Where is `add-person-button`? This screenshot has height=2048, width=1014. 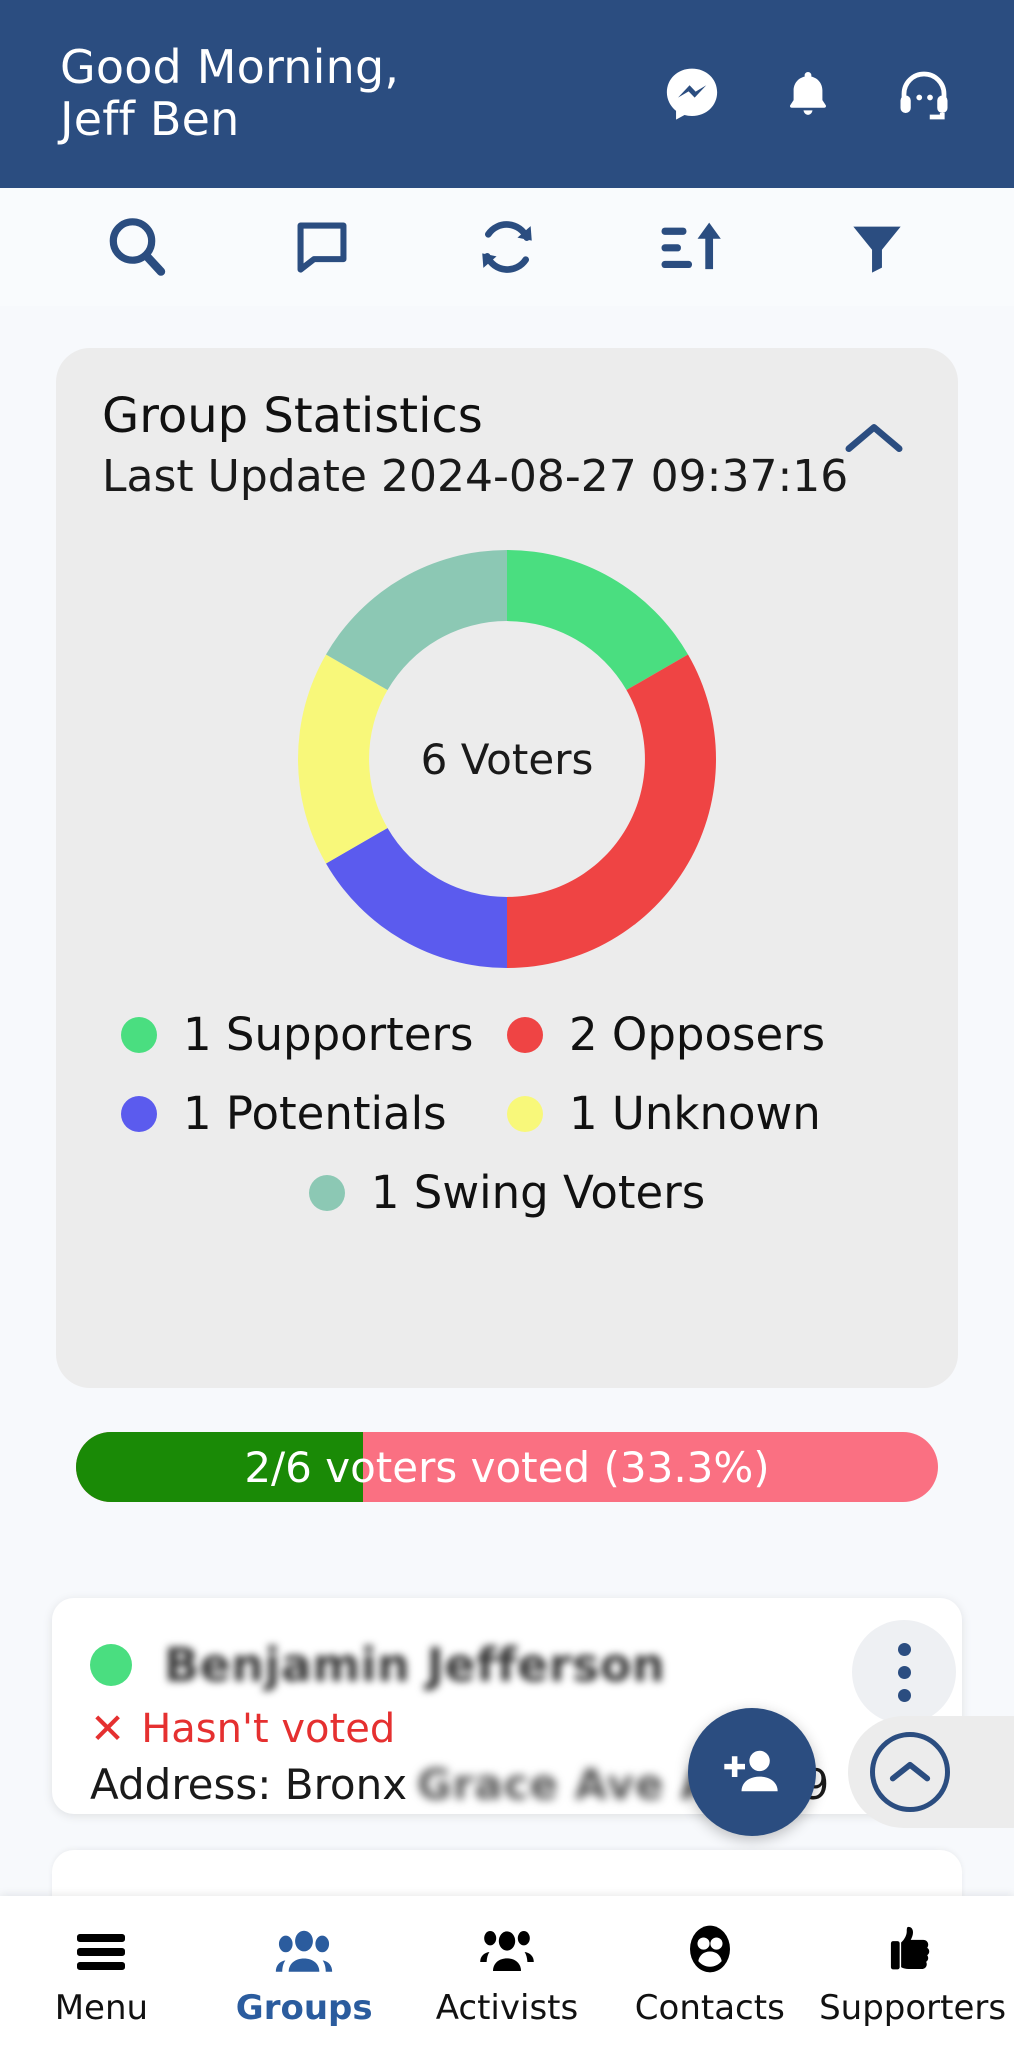
add-person-button is located at coordinates (752, 1772).